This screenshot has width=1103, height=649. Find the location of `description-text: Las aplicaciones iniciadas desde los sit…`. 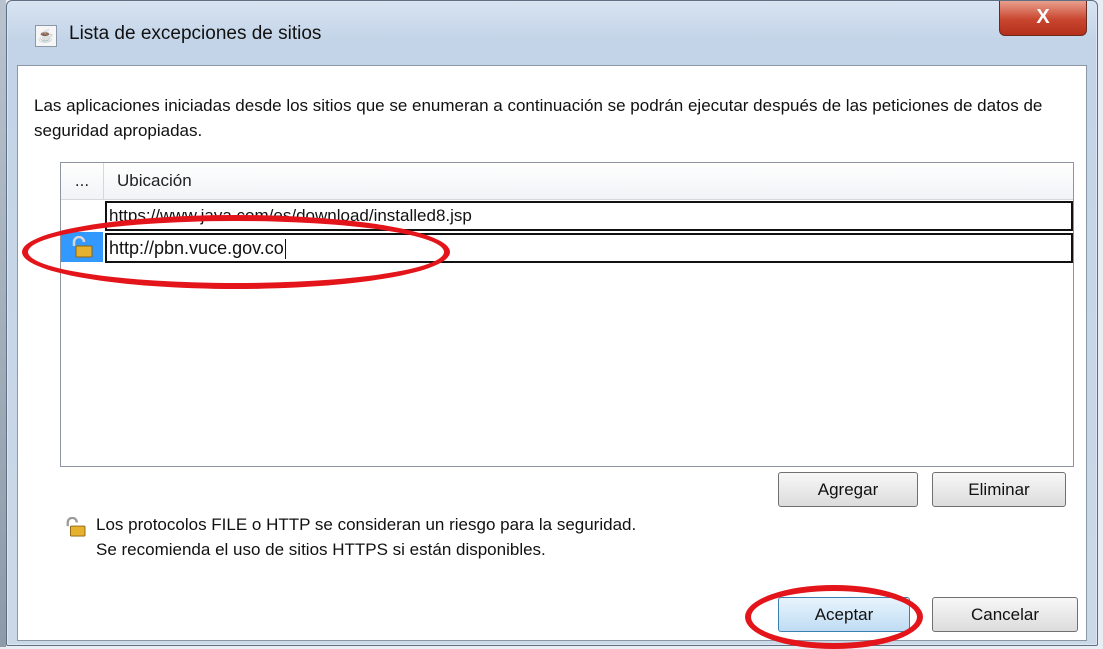

description-text: Las aplicaciones iniciadas desde los sit… is located at coordinates (538, 118).